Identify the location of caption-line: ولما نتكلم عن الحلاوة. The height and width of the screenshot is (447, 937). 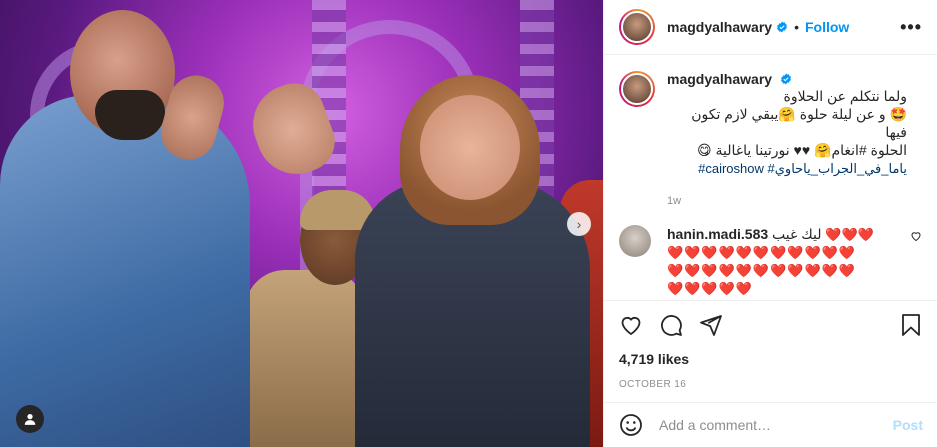
(845, 96).